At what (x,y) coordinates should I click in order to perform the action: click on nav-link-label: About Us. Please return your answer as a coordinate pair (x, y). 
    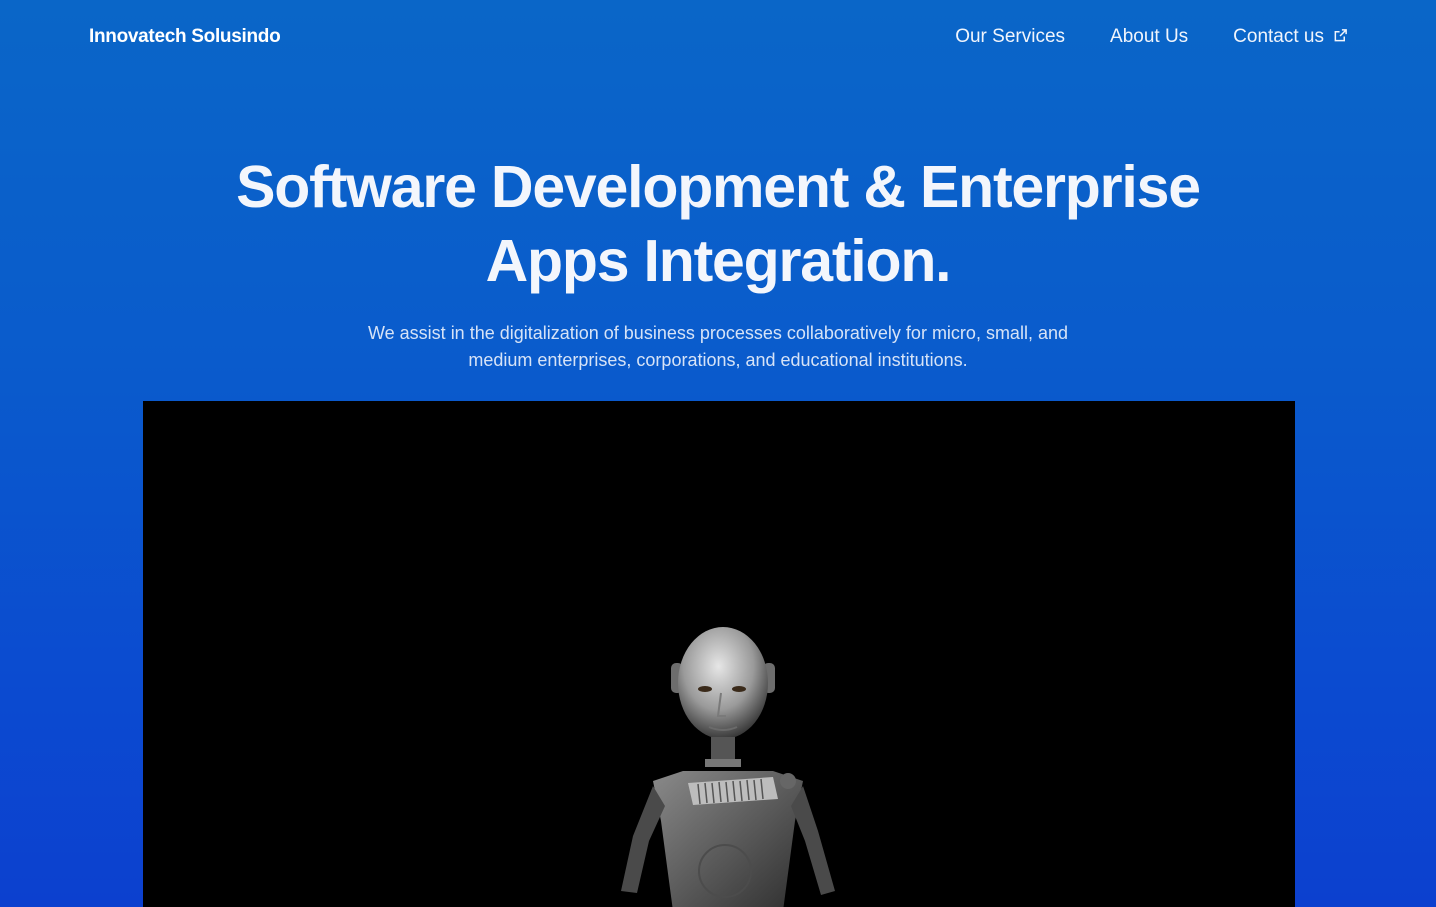
    Looking at the image, I should click on (1149, 36).